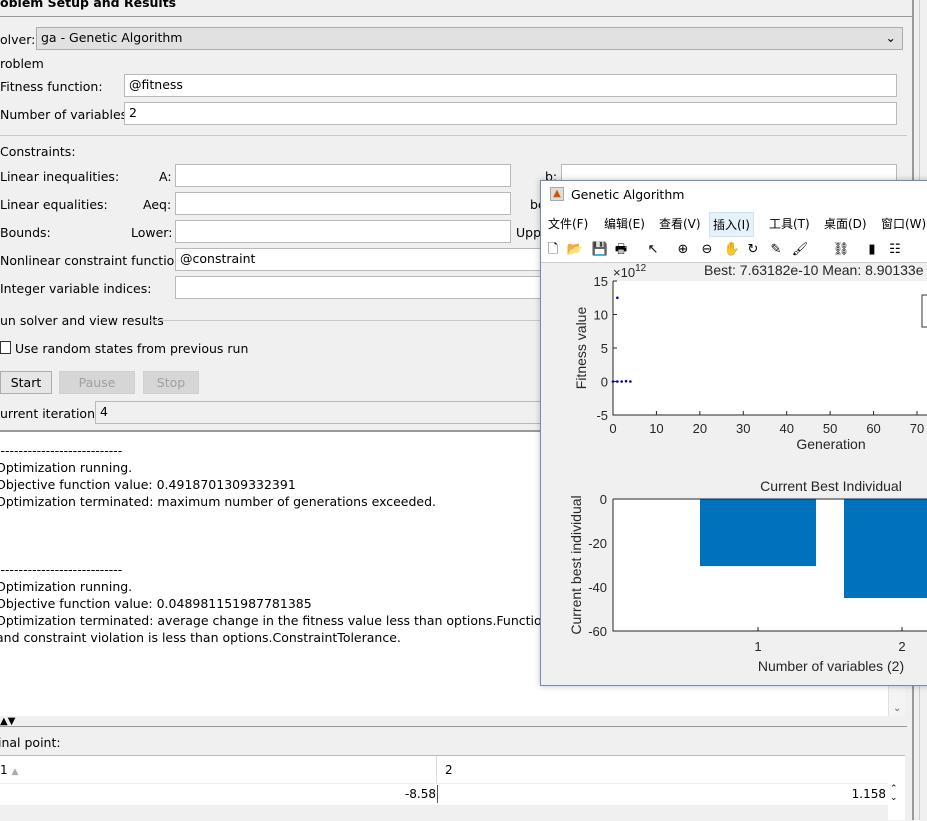  I want to click on brush-icon: 🖌, so click(800, 250).